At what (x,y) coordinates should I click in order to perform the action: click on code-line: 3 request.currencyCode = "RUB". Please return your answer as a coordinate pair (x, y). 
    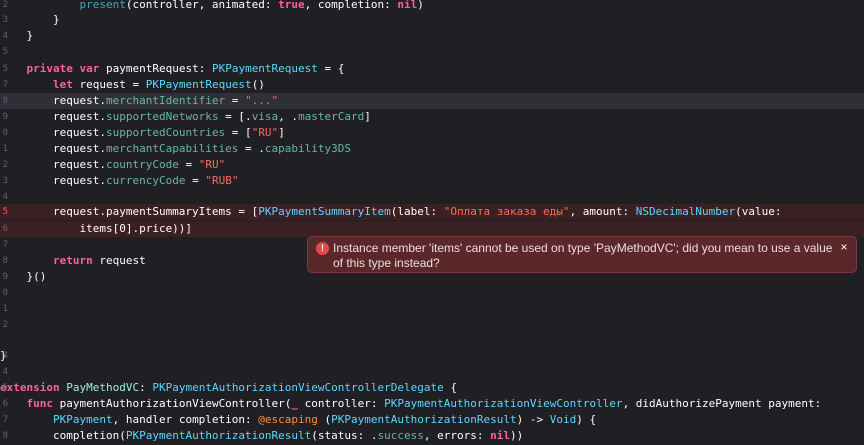
    Looking at the image, I should click on (432, 181).